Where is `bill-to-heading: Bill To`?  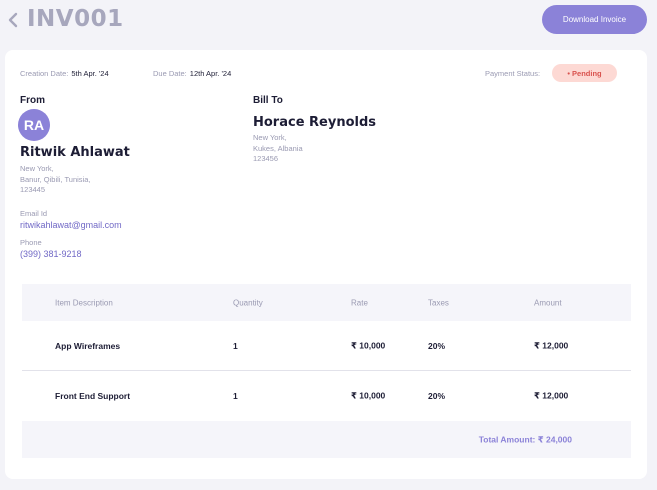 bill-to-heading: Bill To is located at coordinates (268, 100).